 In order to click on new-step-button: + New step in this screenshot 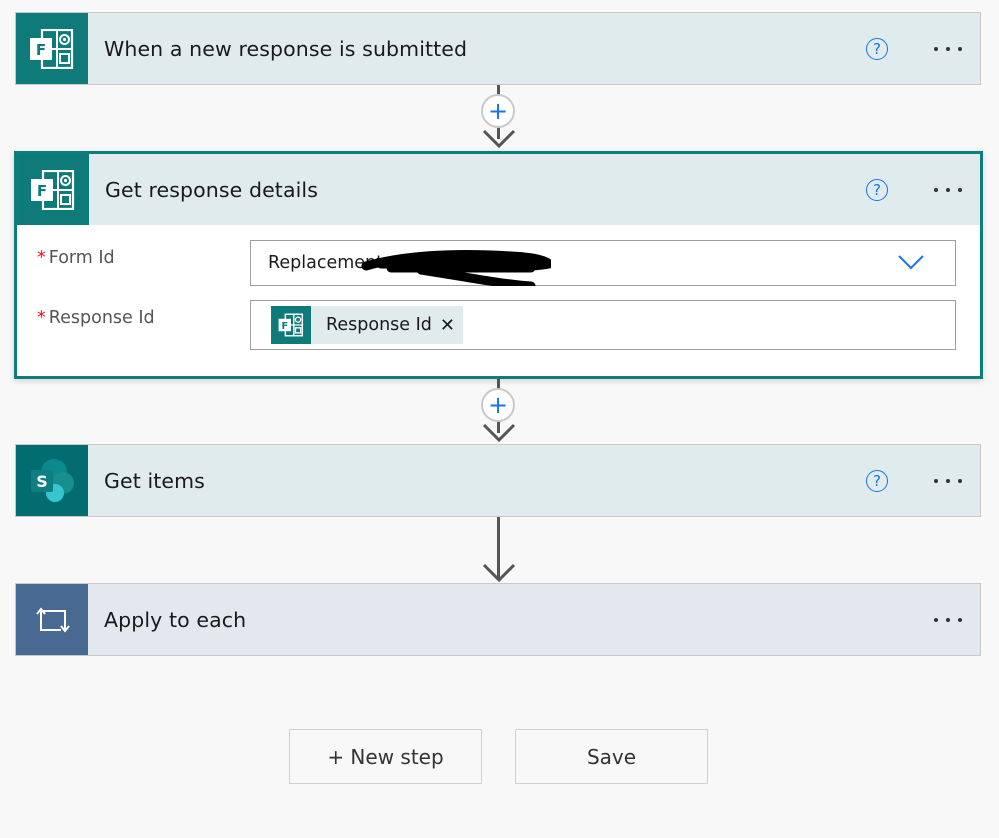, I will do `click(385, 756)`.